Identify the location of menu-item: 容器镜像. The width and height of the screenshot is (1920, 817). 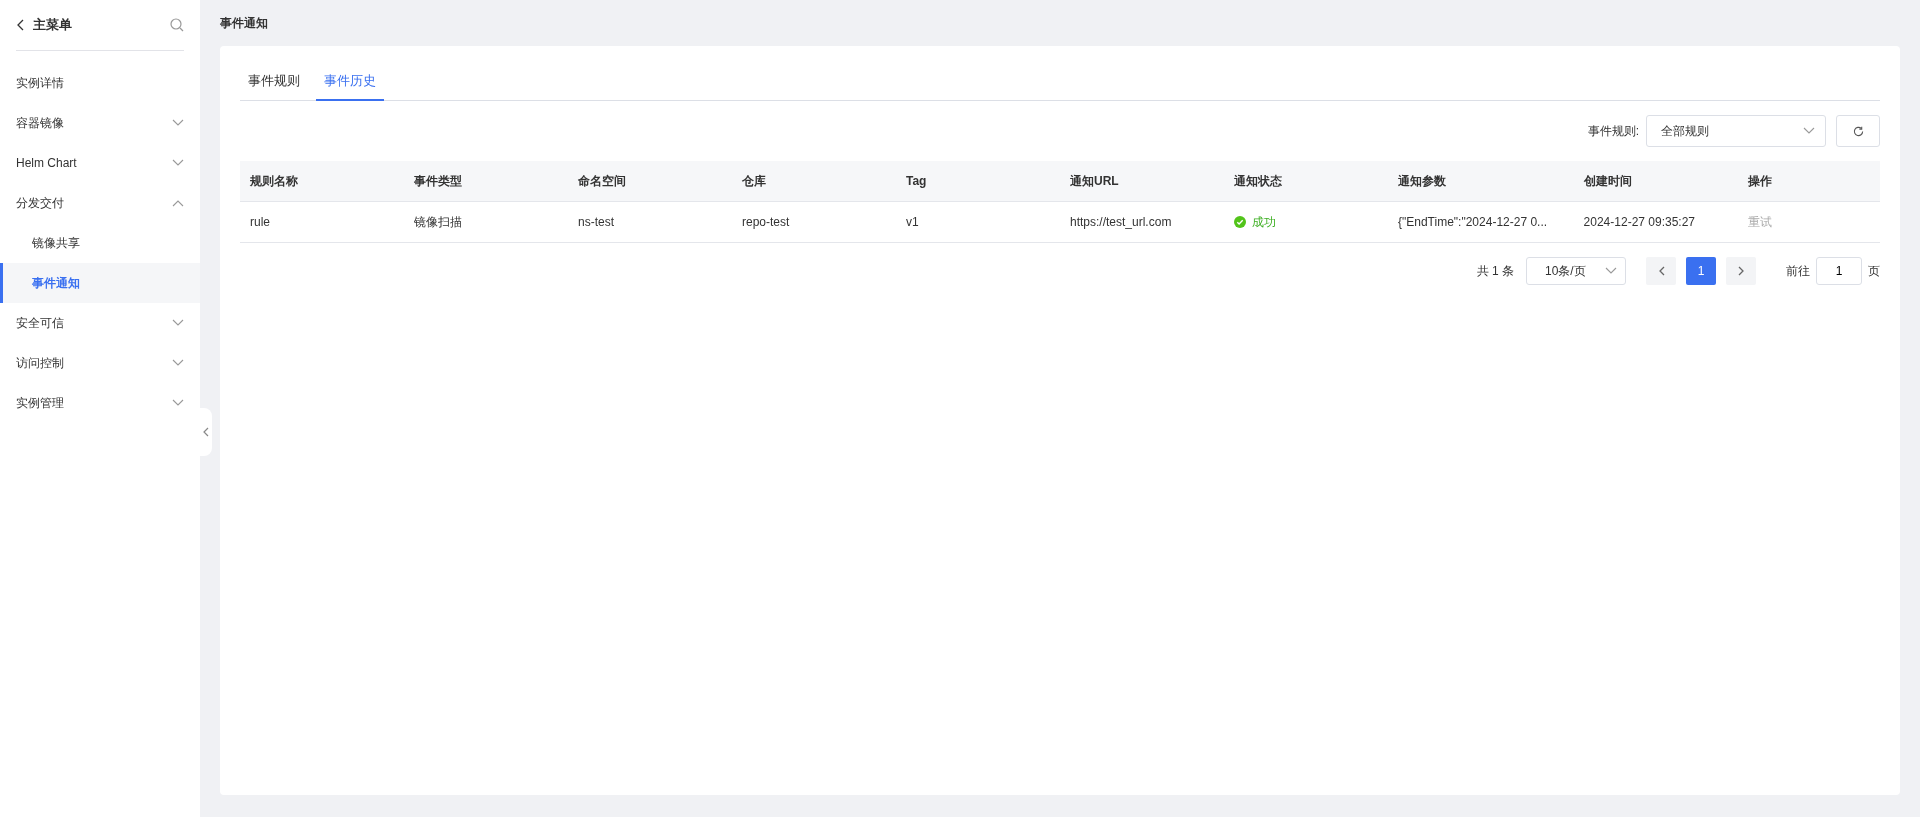
(100, 123).